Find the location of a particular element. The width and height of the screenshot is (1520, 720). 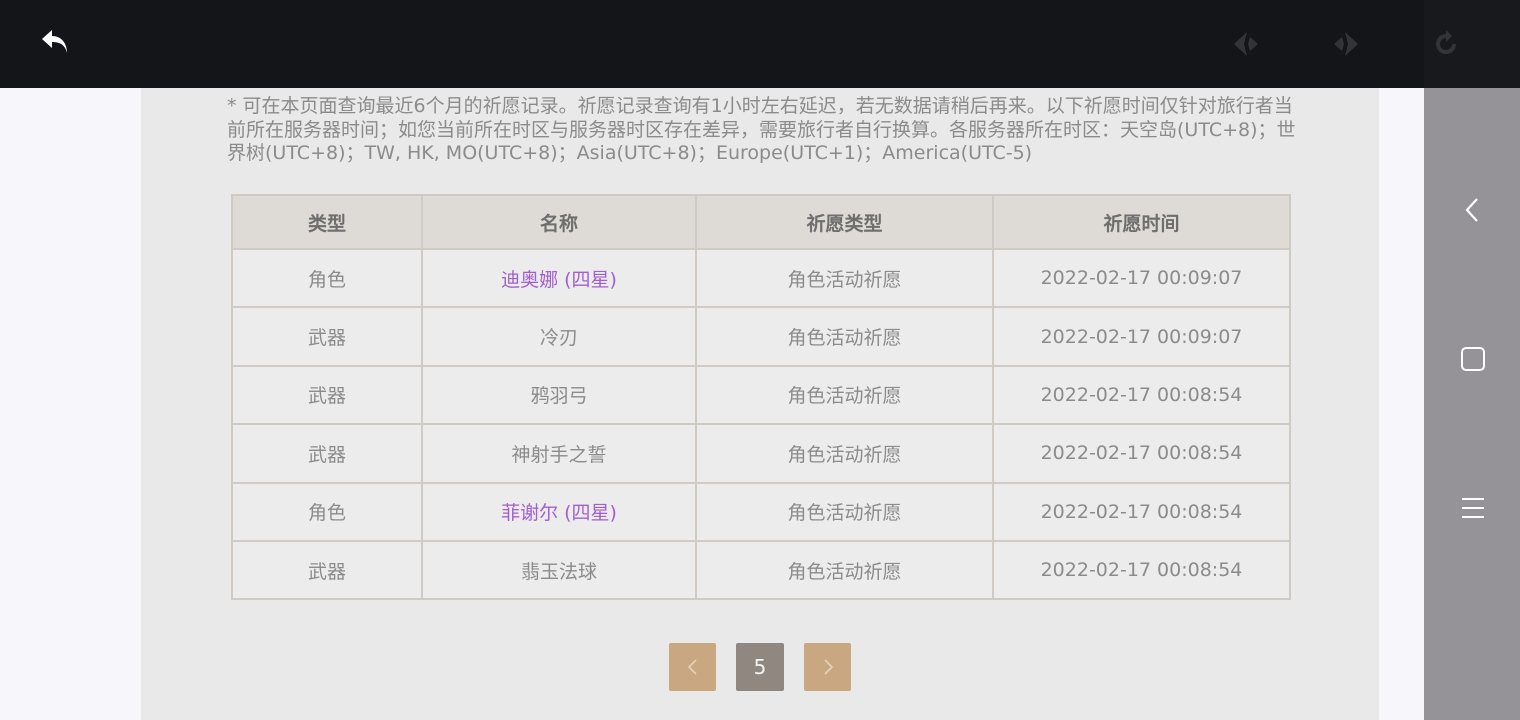

sidenav-header is located at coordinates (1472, 44).